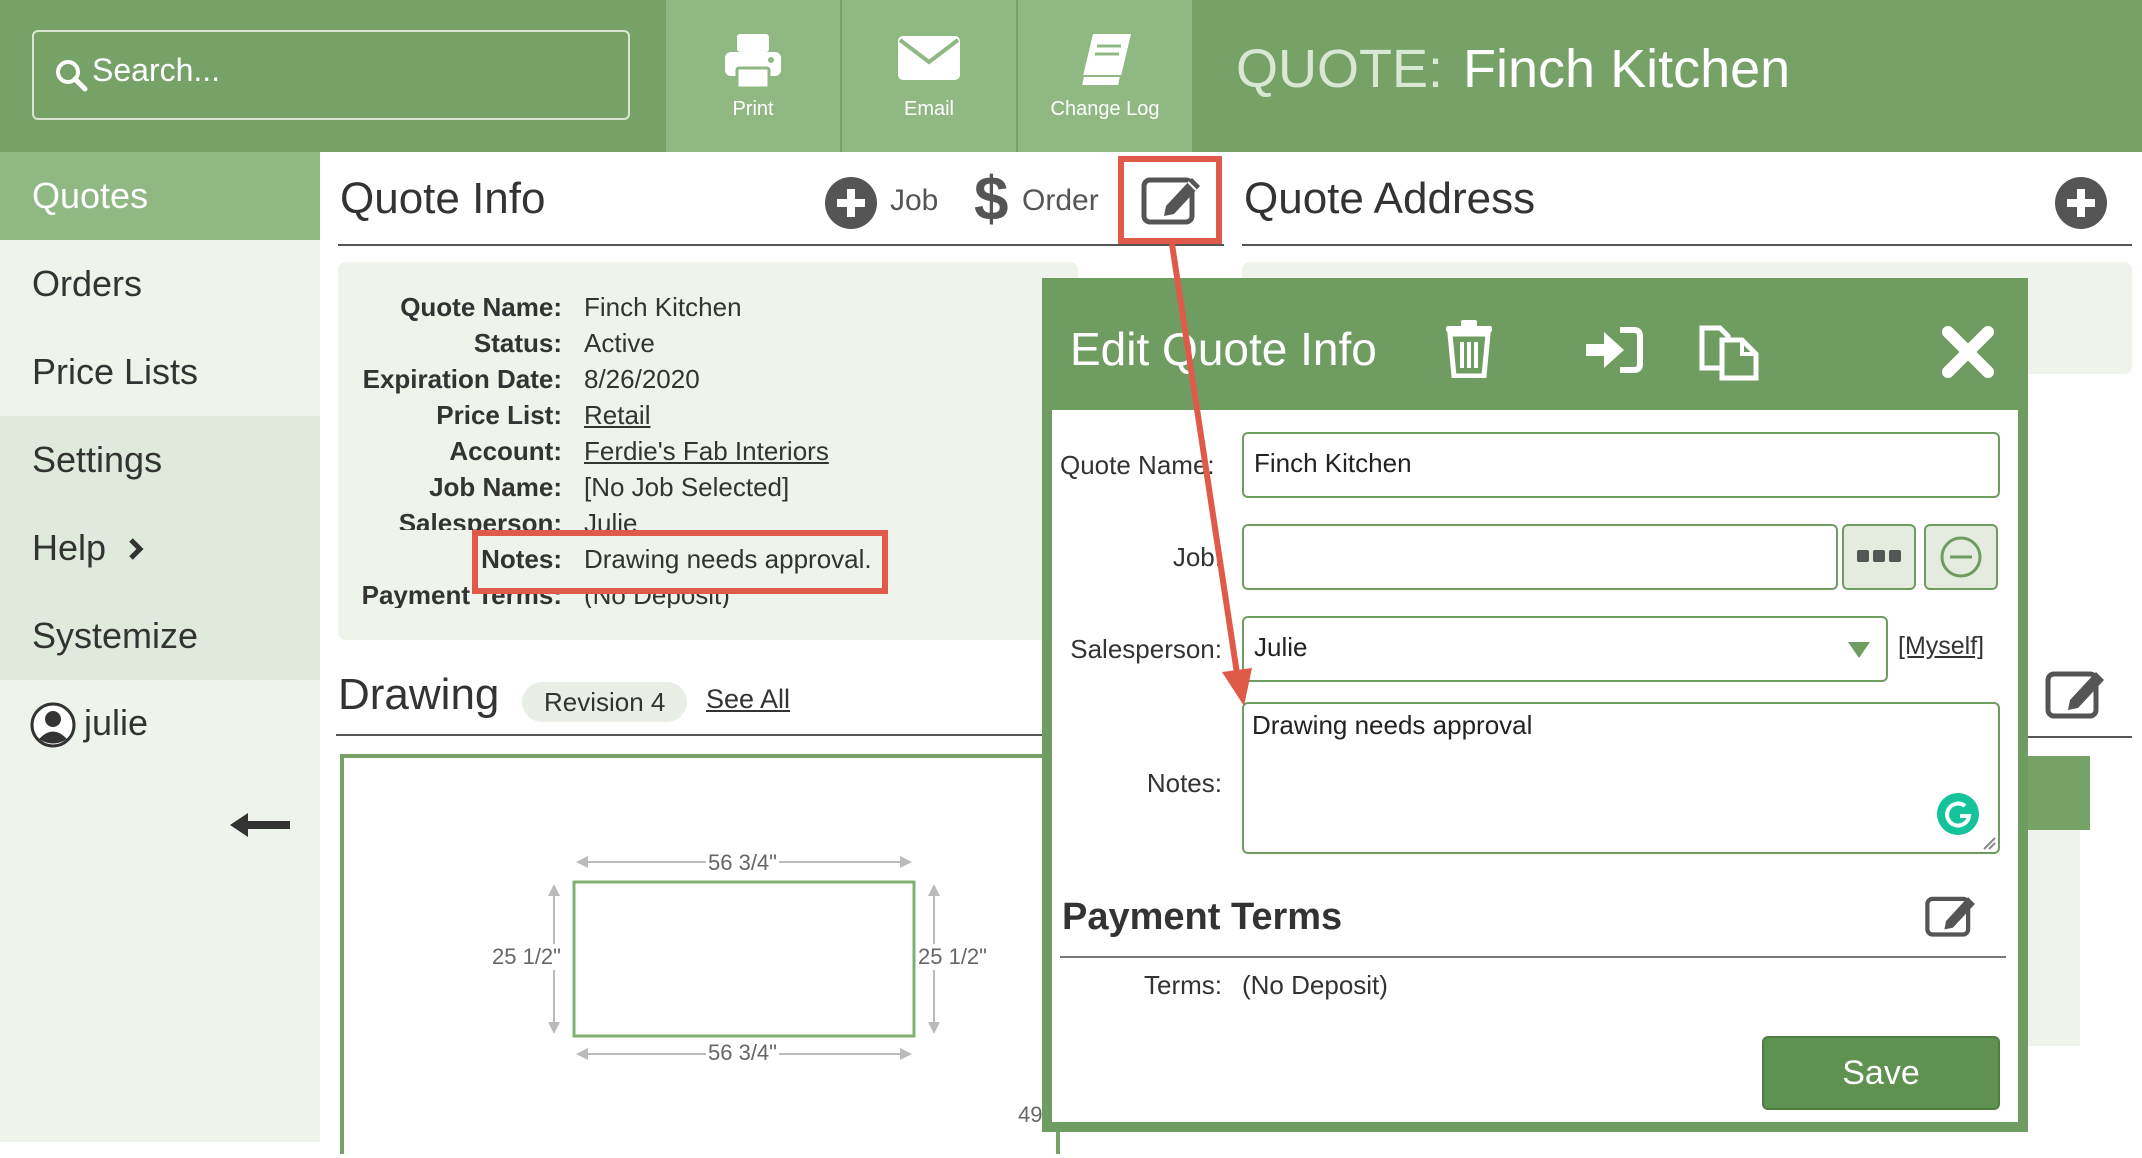 The height and width of the screenshot is (1158, 2142). Describe the element at coordinates (1223, 349) in the screenshot. I see `dialog-title: Edit Quote Info` at that location.